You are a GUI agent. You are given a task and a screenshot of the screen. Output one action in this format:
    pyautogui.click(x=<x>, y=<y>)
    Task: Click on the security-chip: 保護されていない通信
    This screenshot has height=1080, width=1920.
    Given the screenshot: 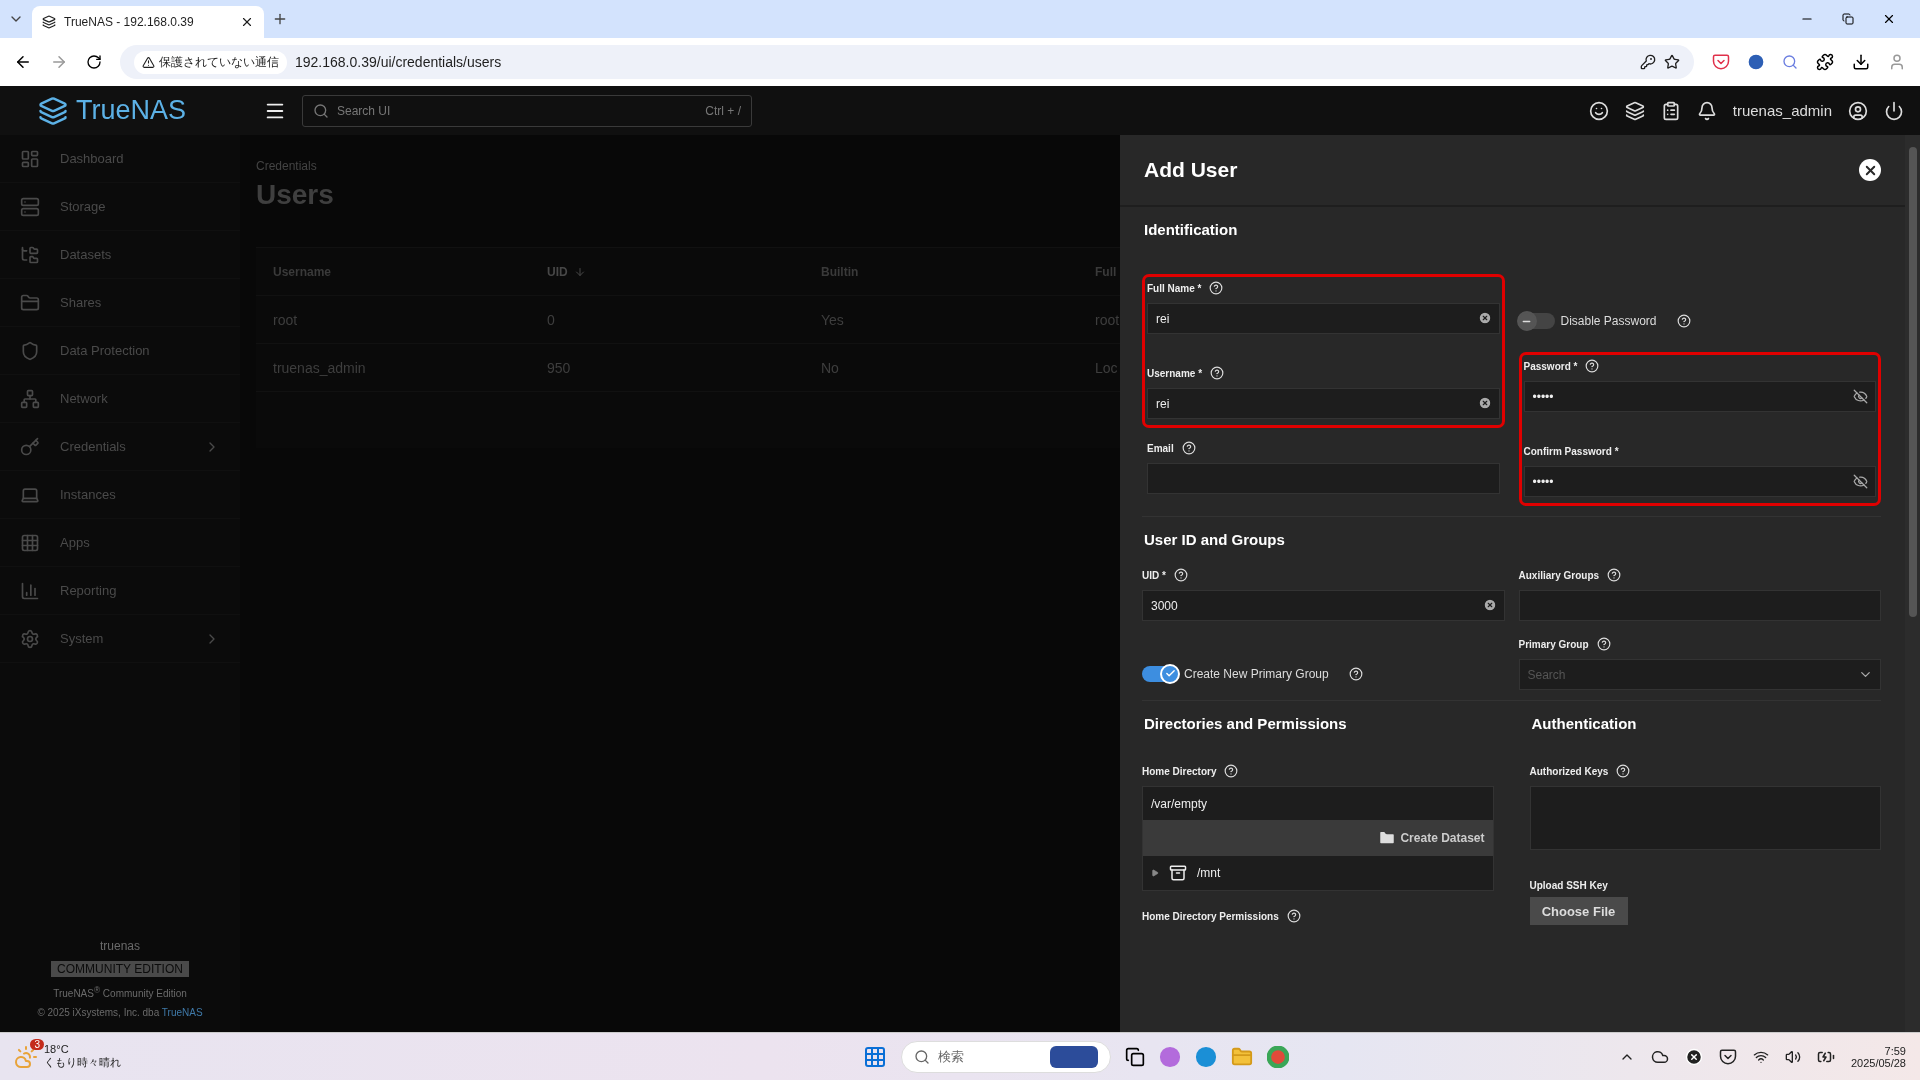 What is the action you would take?
    pyautogui.click(x=210, y=62)
    